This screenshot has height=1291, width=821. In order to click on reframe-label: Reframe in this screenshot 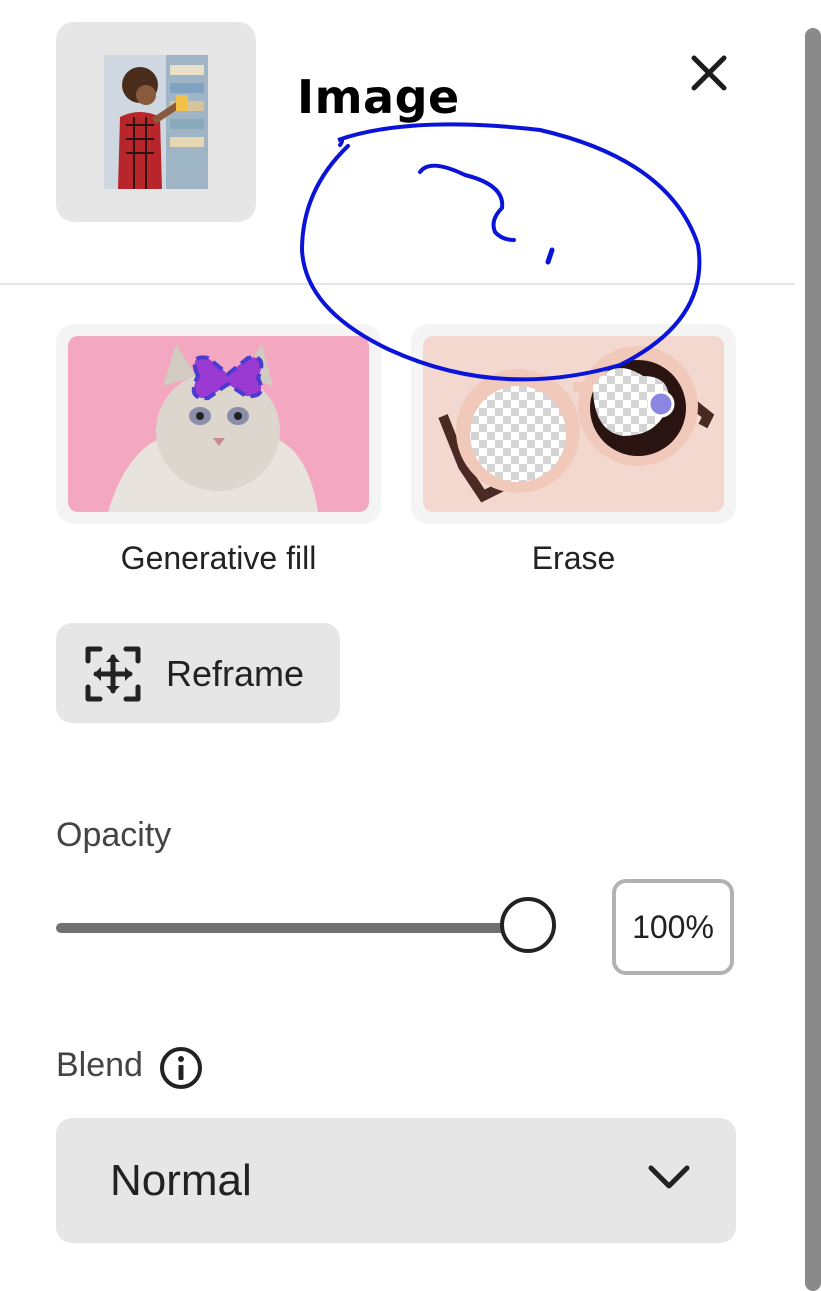, I will do `click(235, 673)`.